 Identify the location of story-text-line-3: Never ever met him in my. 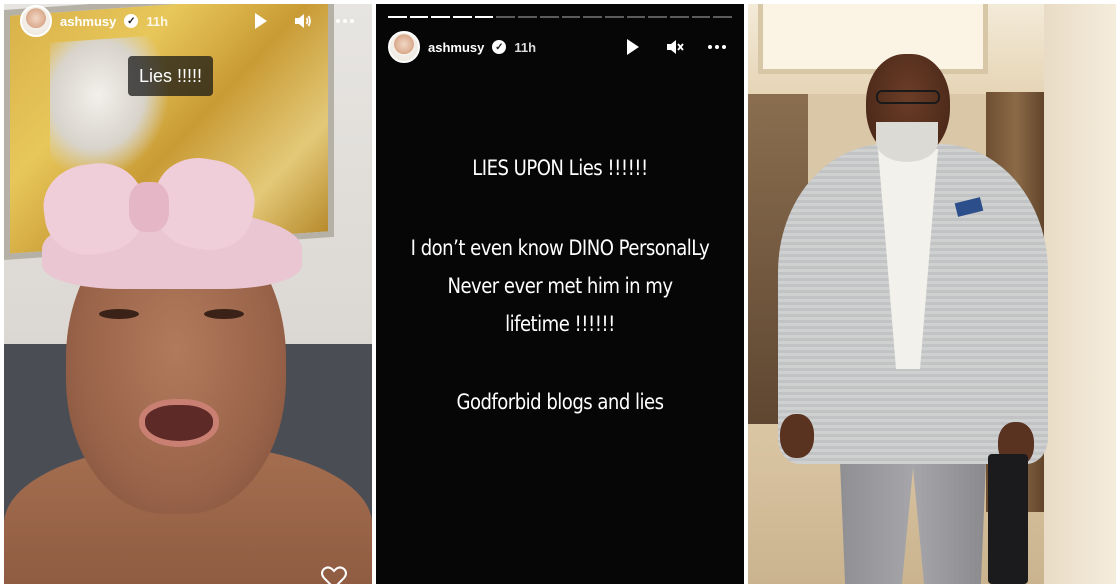
(560, 286).